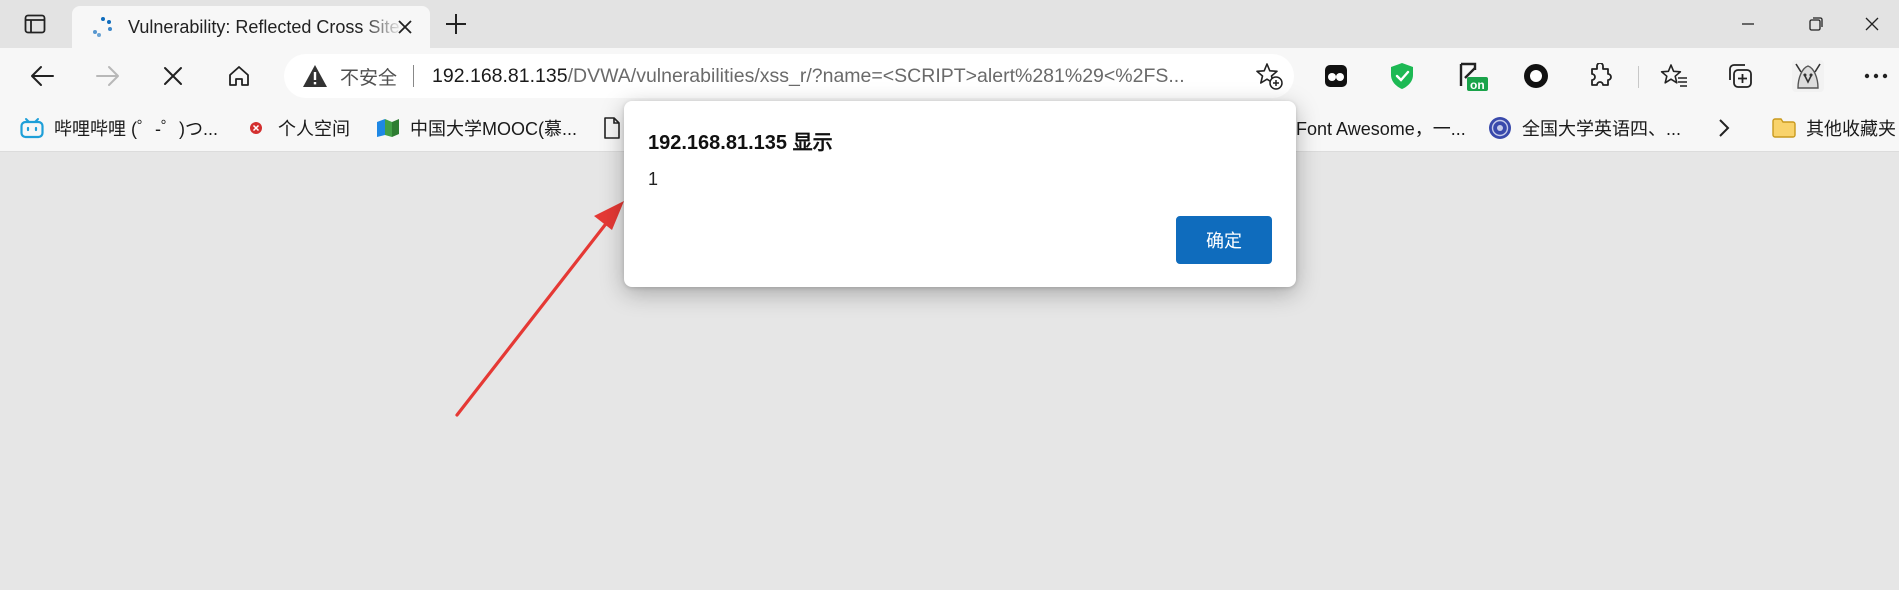 This screenshot has width=1899, height=590. Describe the element at coordinates (1638, 77) in the screenshot. I see `toolbar-separator` at that location.